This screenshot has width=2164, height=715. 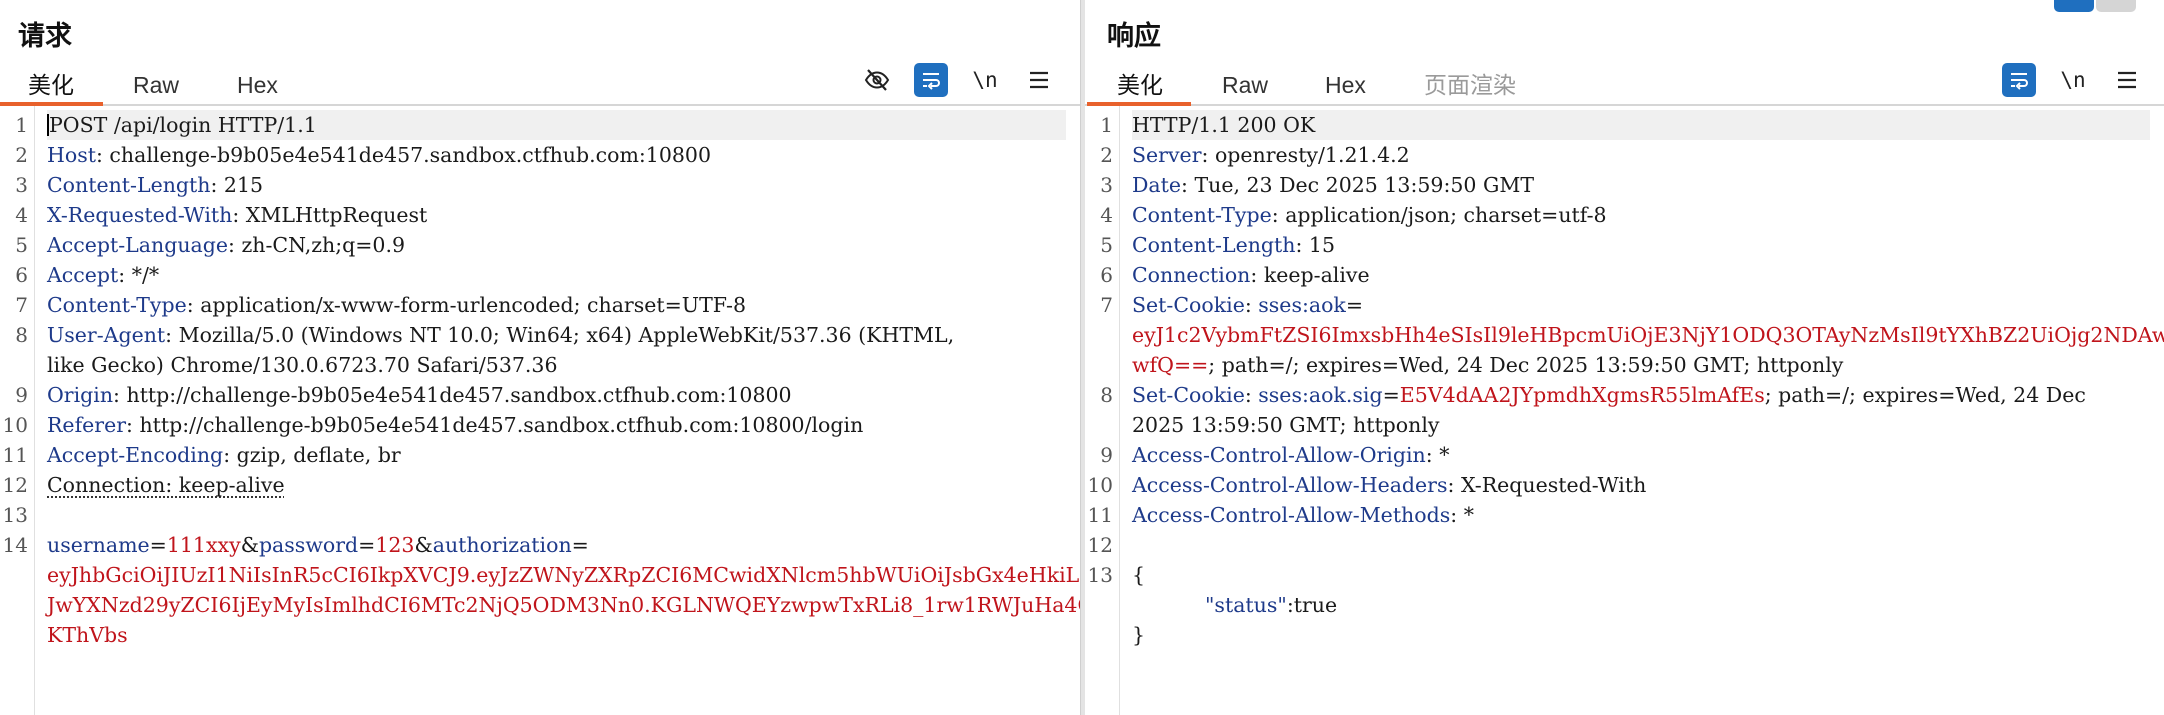 I want to click on request-line-3: Content-Length: 215, so click(x=155, y=185).